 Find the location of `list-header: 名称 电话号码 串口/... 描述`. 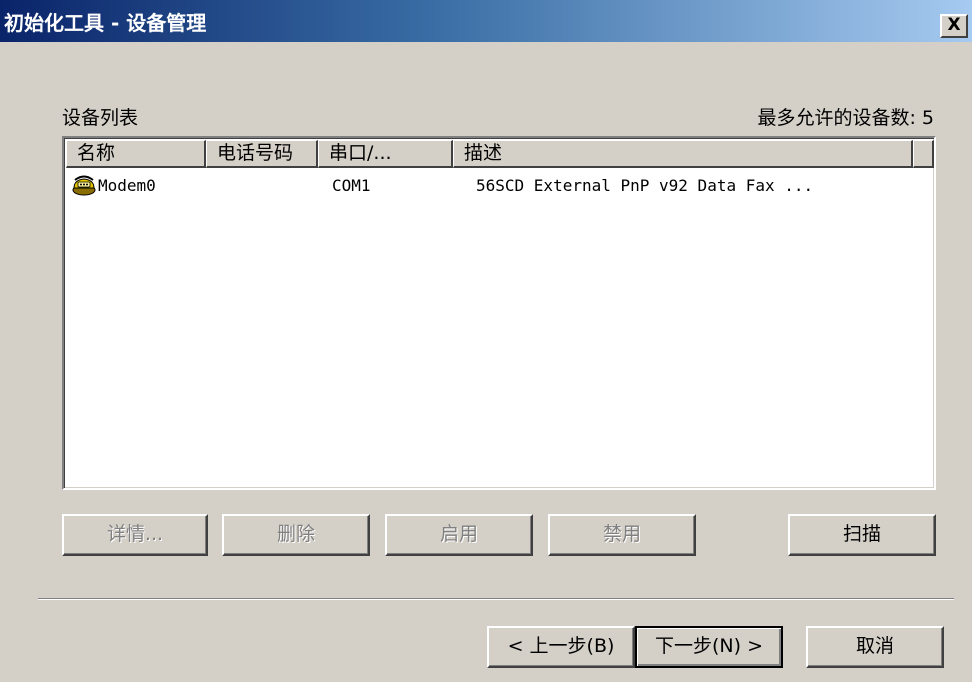

list-header: 名称 电话号码 串口/... 描述 is located at coordinates (500, 154).